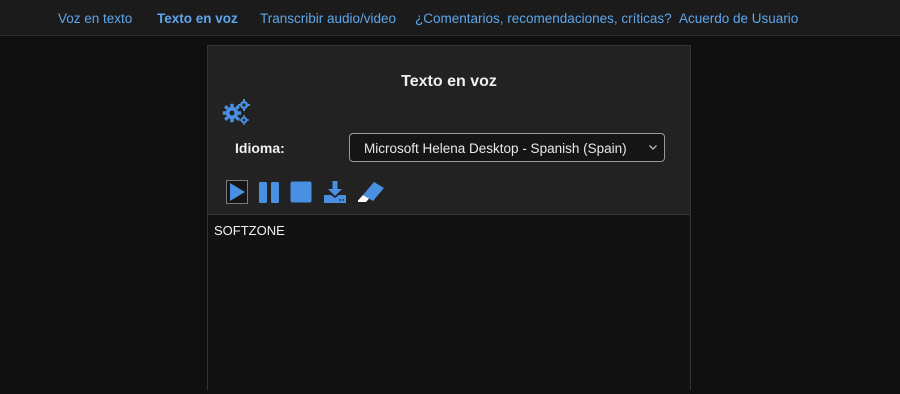 The width and height of the screenshot is (900, 394). I want to click on nav-comentarios: ¿Comentarios, recomendaciones, críticas?, so click(543, 18).